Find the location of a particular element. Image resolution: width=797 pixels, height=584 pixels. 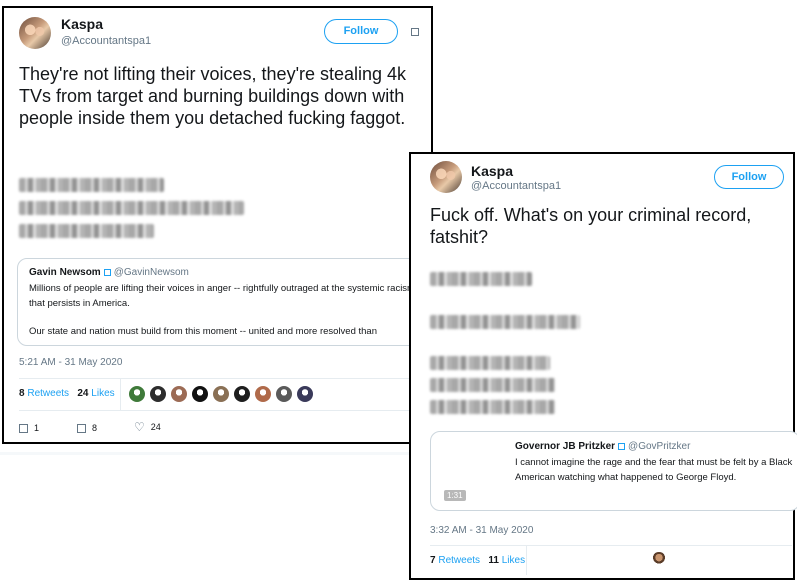

video-duration-badge: 1:31 is located at coordinates (455, 495).